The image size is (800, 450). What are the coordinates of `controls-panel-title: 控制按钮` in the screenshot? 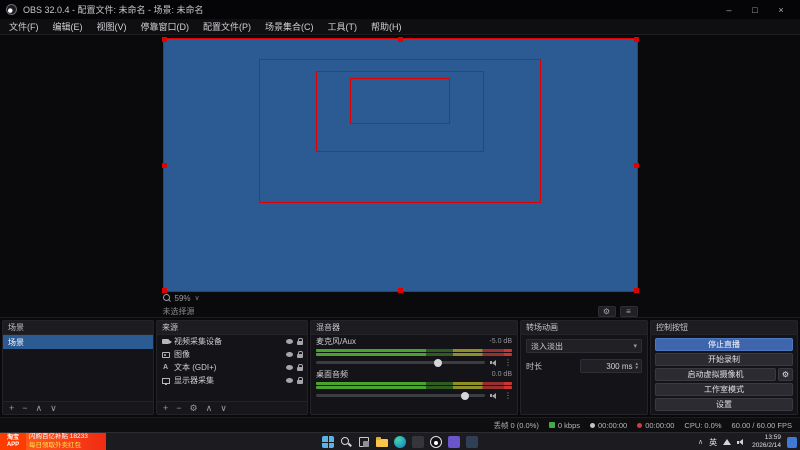 It's located at (724, 328).